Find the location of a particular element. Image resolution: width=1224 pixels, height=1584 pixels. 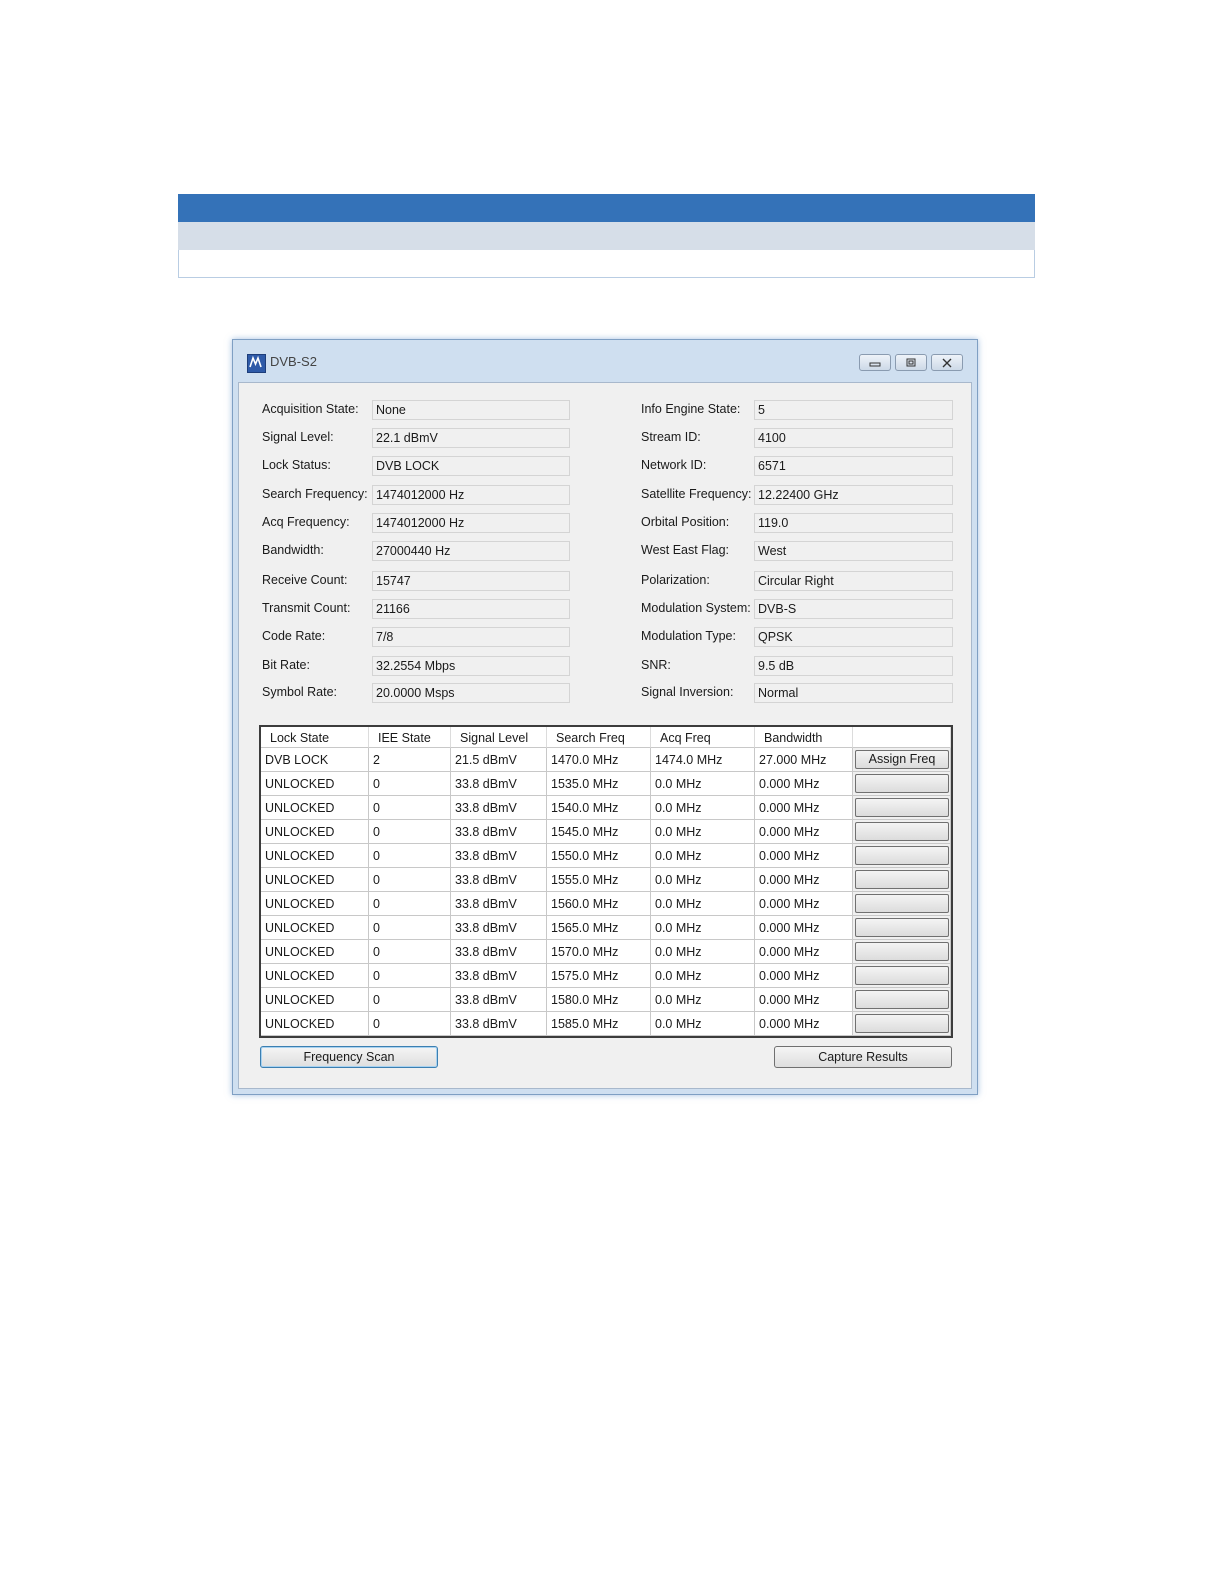

minimize-button is located at coordinates (875, 362).